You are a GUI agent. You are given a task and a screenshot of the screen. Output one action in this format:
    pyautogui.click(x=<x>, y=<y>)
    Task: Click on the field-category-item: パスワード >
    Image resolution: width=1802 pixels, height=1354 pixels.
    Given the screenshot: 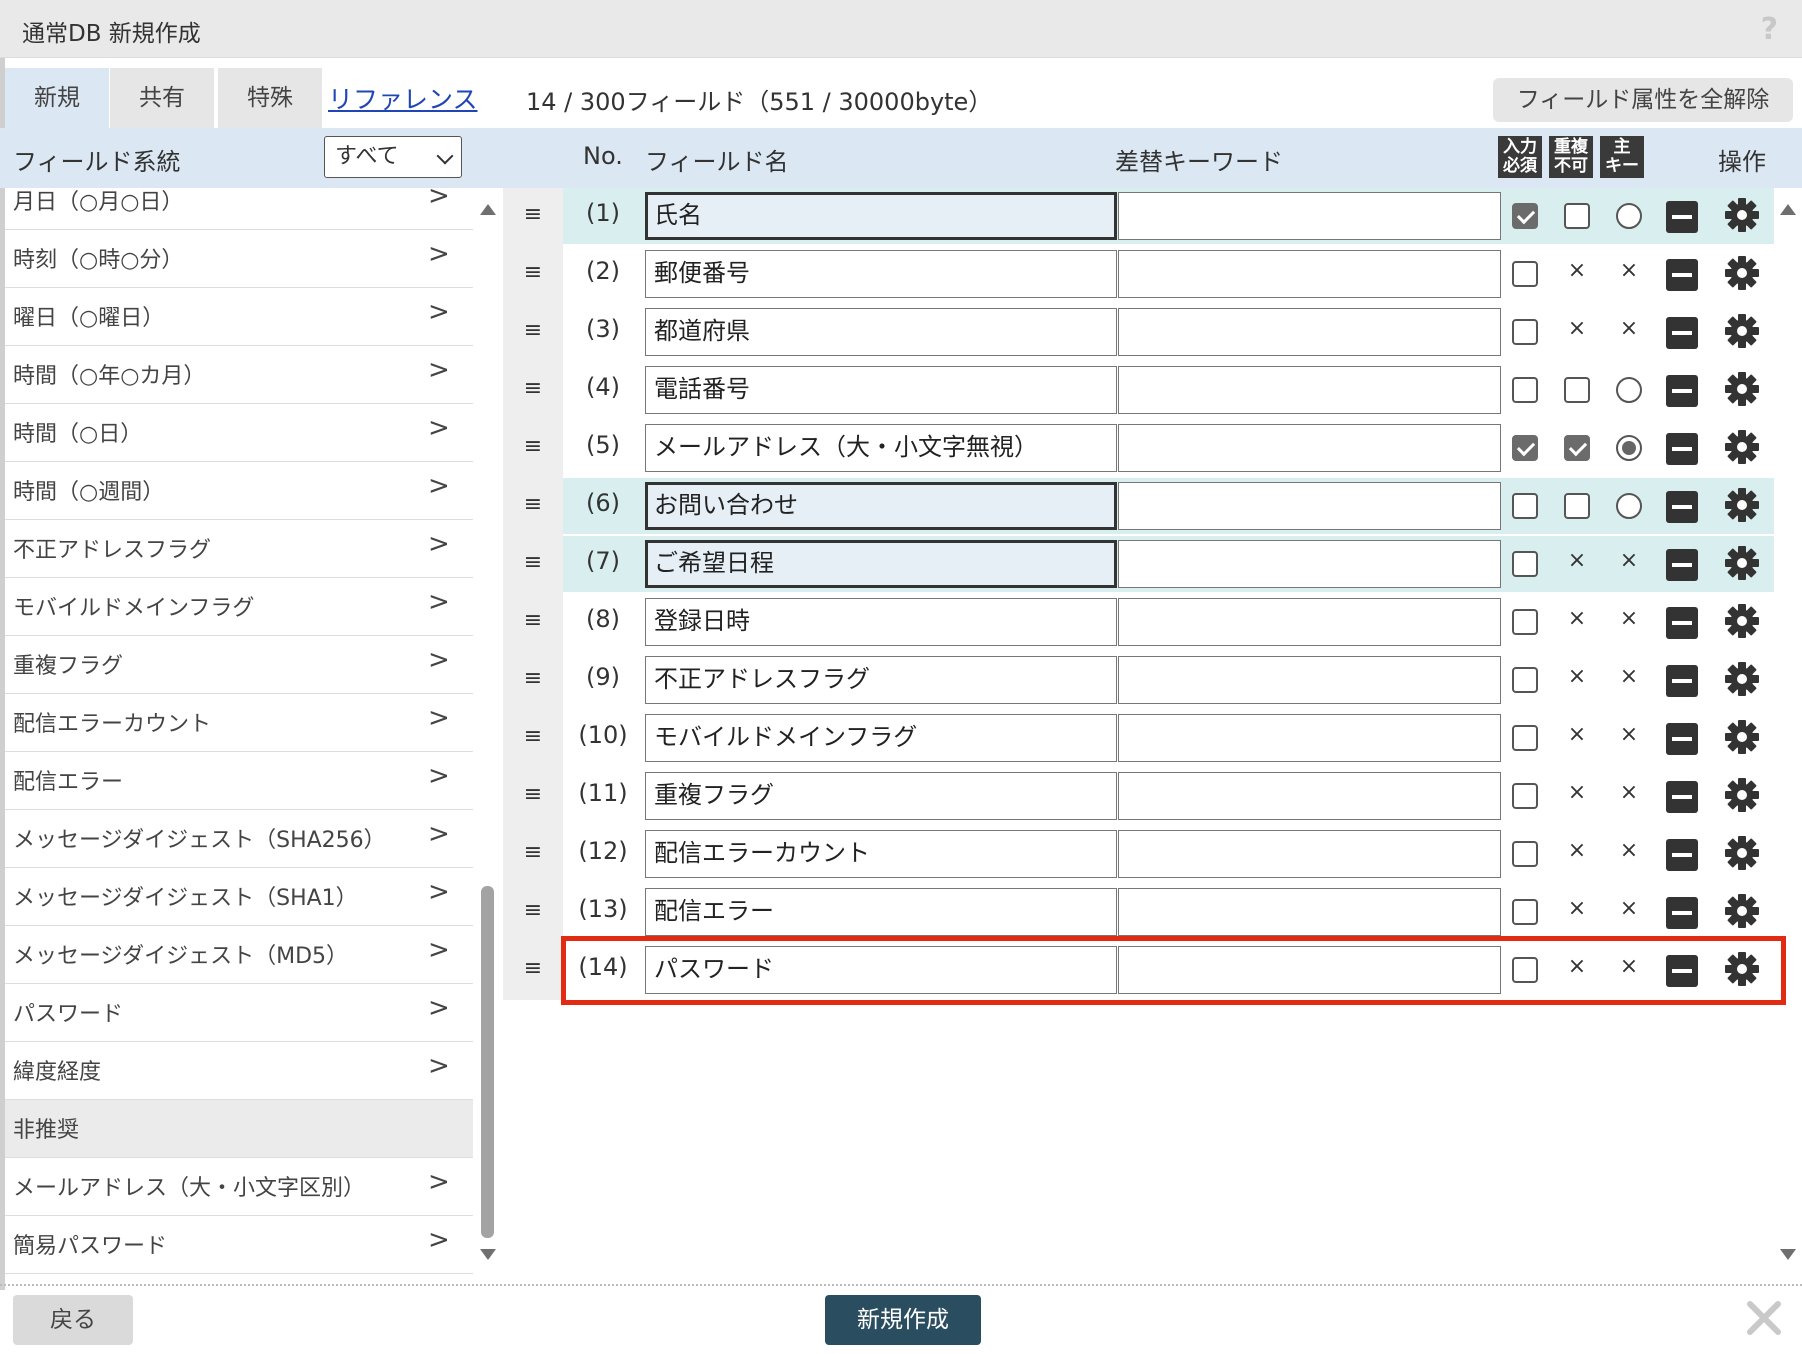 What is the action you would take?
    pyautogui.click(x=239, y=1013)
    